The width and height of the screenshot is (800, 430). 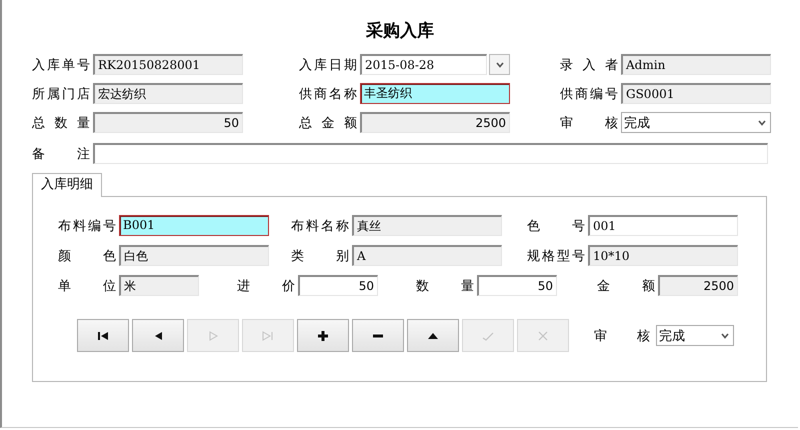 What do you see at coordinates (168, 93) in the screenshot?
I see `text-field: 宏达纺织` at bounding box center [168, 93].